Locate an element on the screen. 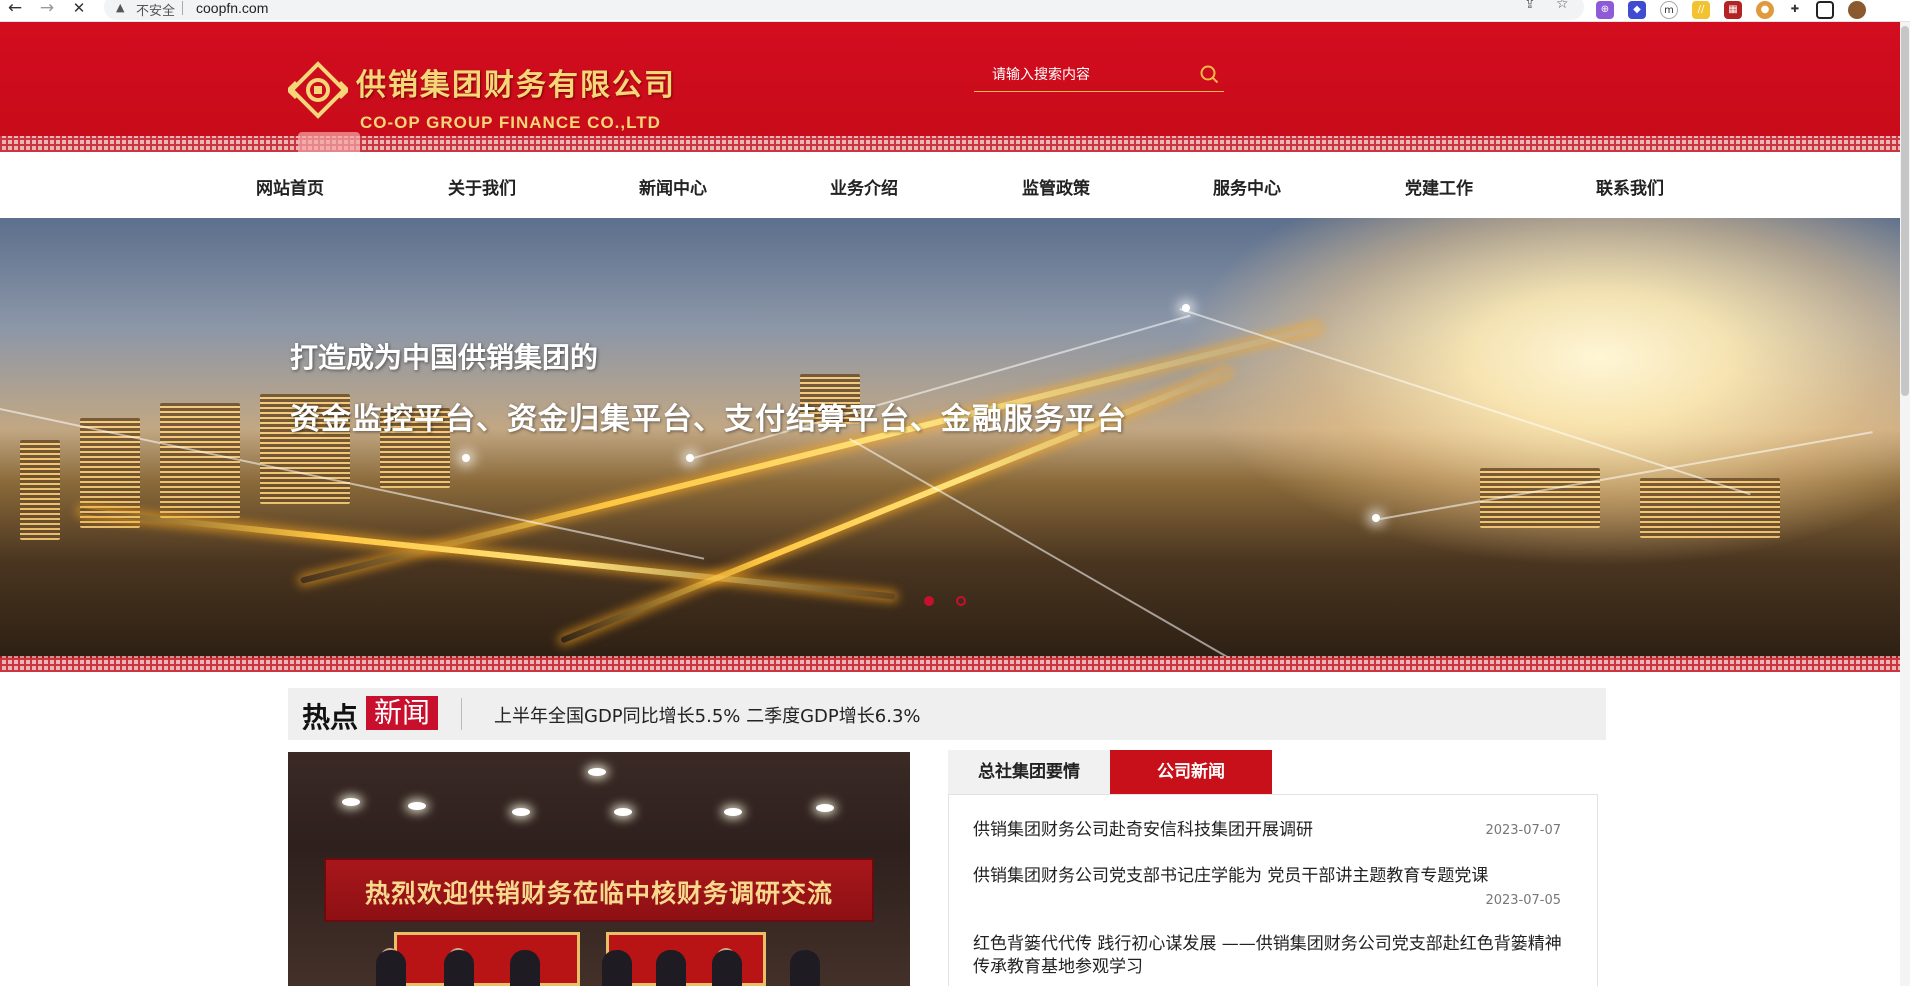  logo-emblem-icon is located at coordinates (318, 90).